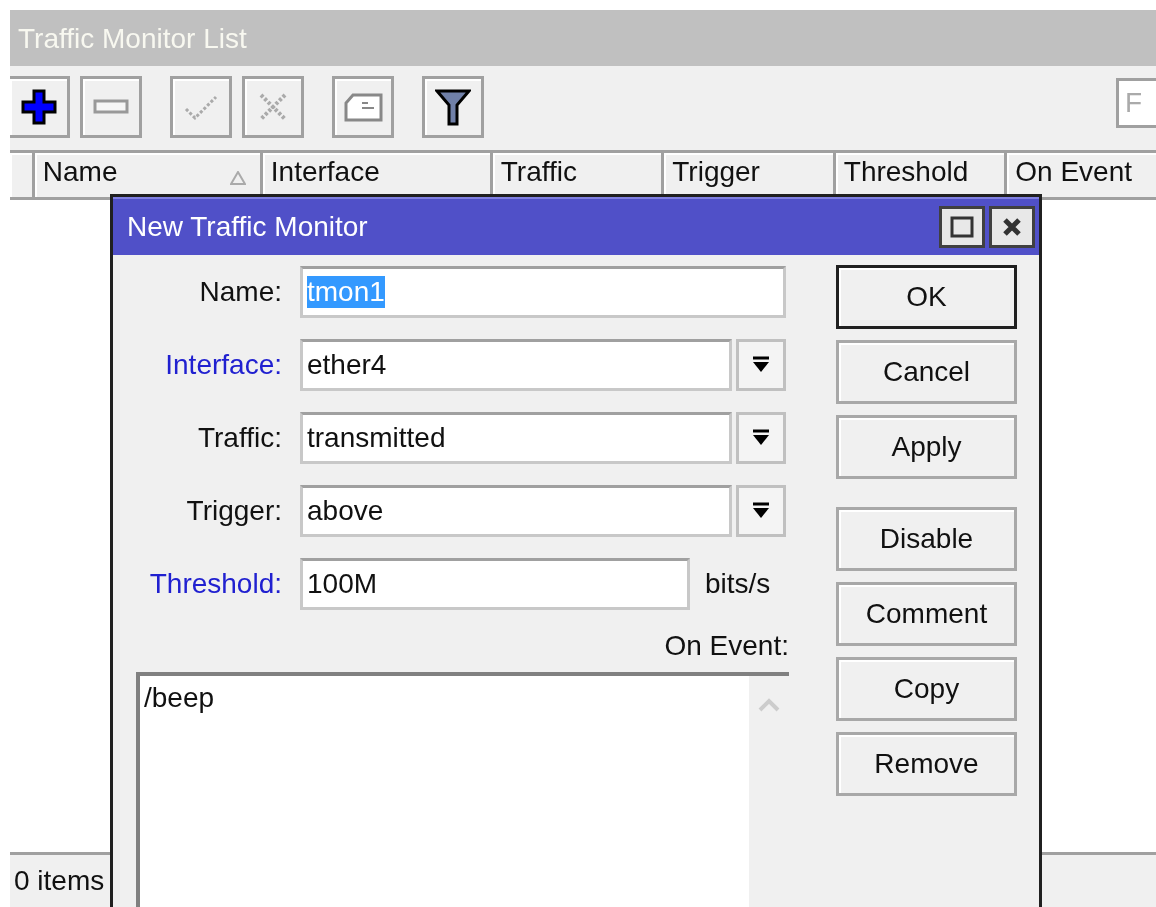 The width and height of the screenshot is (1156, 907). Describe the element at coordinates (926, 689) in the screenshot. I see `dialog-button: Copy` at that location.